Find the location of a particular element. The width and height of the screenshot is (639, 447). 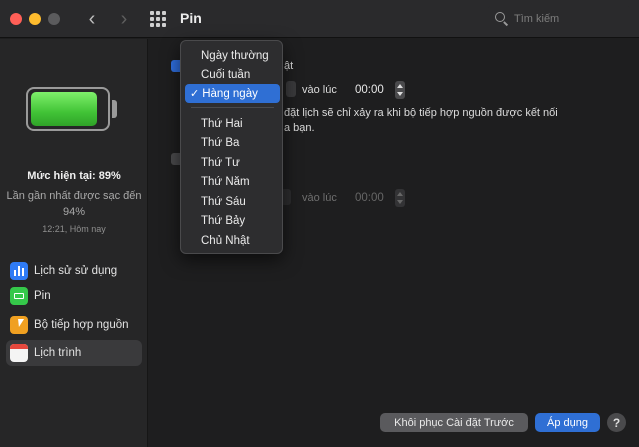

sidebar-item-schedule: Lịch trình is located at coordinates (74, 353).